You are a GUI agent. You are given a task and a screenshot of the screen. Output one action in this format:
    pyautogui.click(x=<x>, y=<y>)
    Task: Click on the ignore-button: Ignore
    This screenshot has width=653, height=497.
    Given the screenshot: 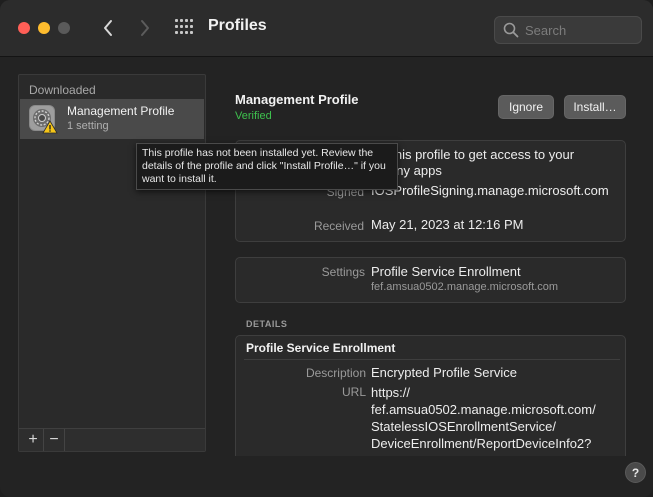 What is the action you would take?
    pyautogui.click(x=526, y=107)
    